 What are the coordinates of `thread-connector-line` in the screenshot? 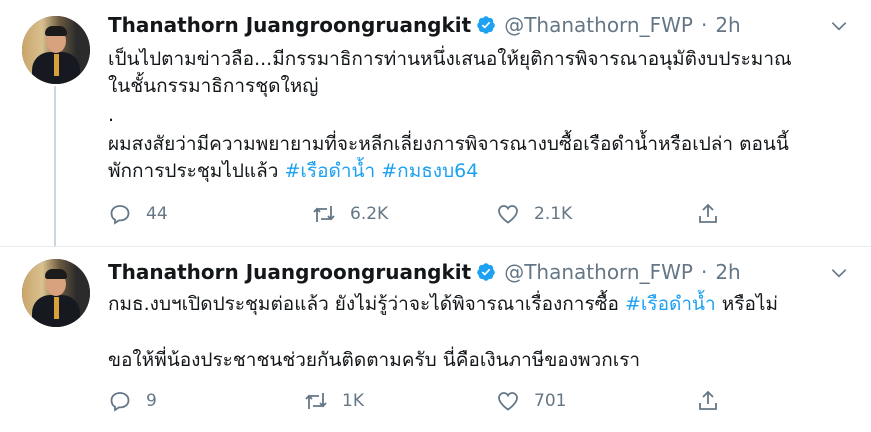 It's located at (55, 166).